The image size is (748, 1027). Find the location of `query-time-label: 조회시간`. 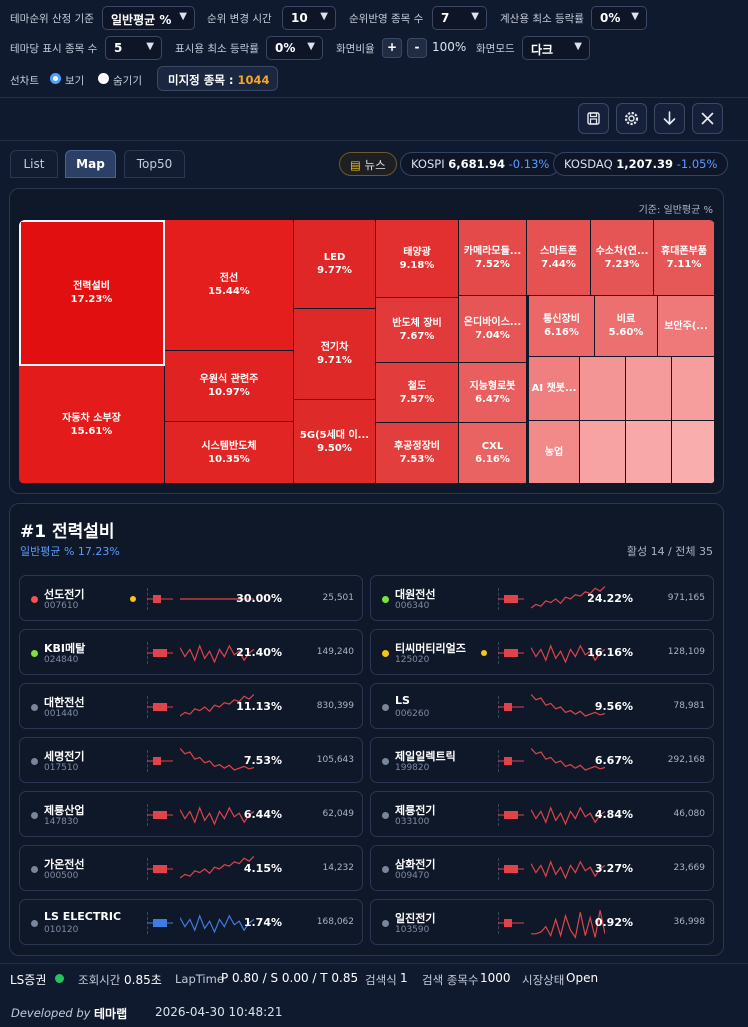

query-time-label: 조회시간 is located at coordinates (99, 980).